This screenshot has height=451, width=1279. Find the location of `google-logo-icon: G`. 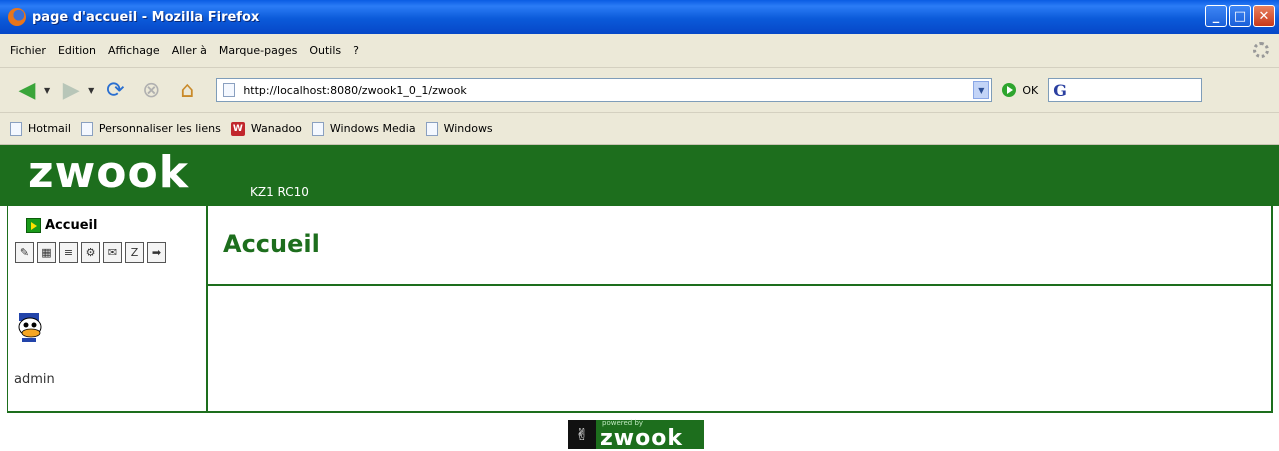

google-logo-icon: G is located at coordinates (1060, 90).